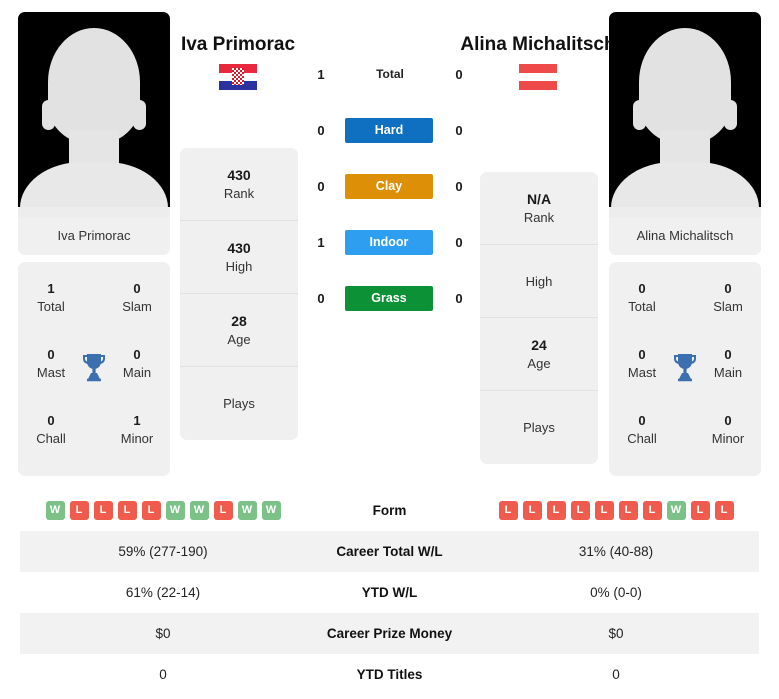  What do you see at coordinates (728, 372) in the screenshot?
I see `titles-main-label-right: Main` at bounding box center [728, 372].